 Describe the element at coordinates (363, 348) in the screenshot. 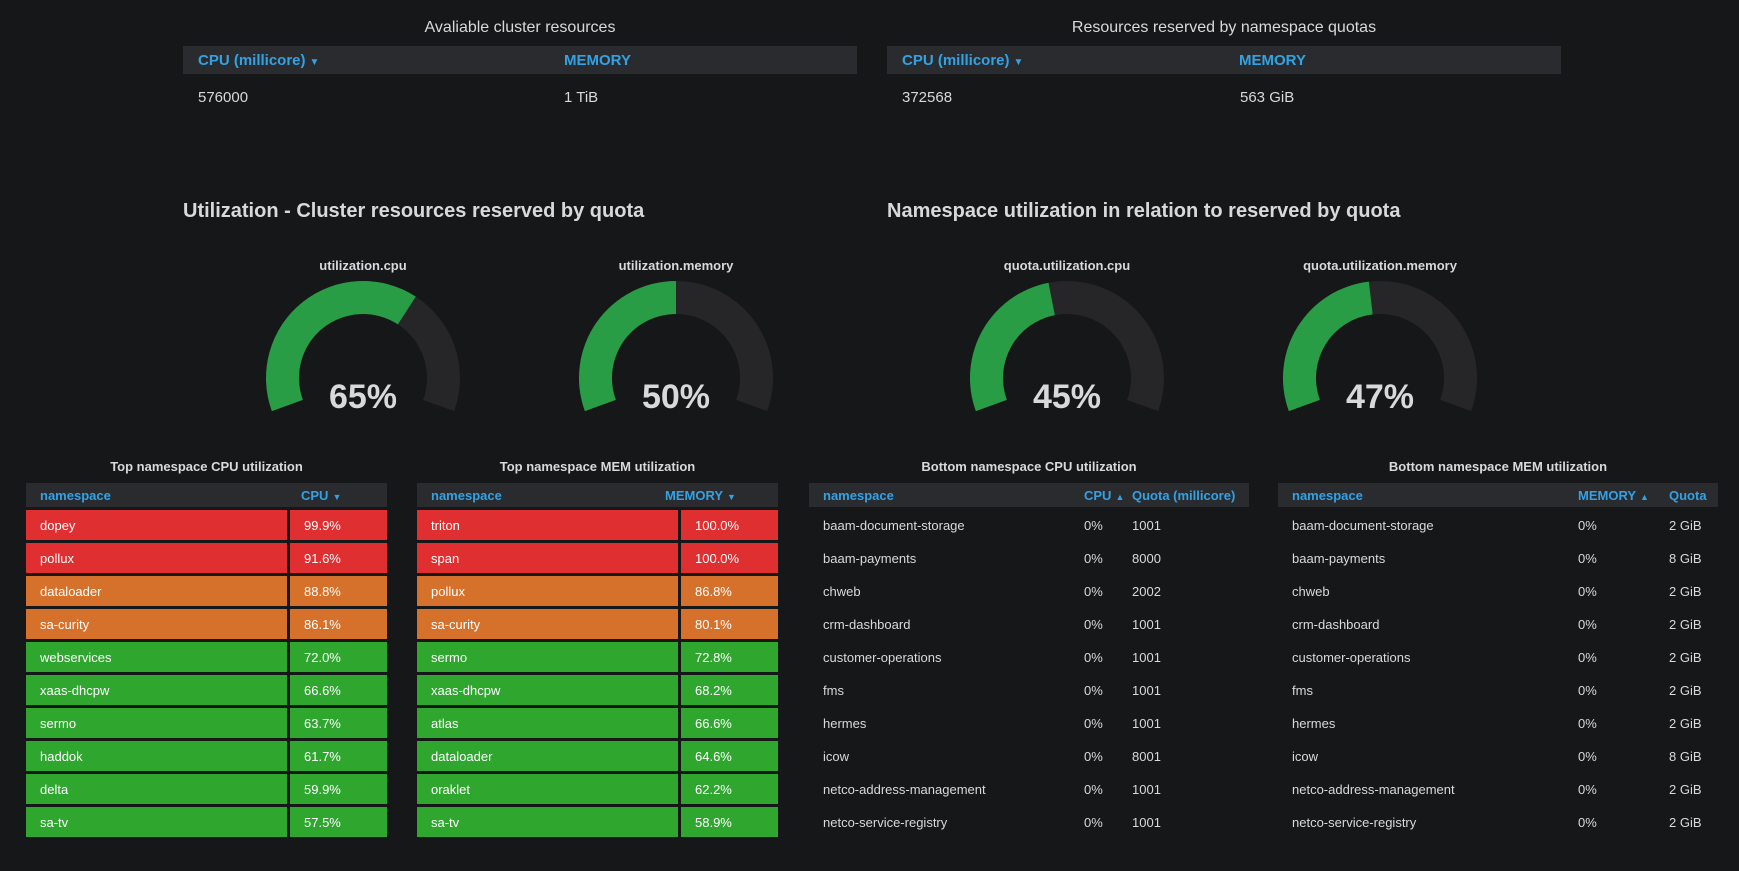

I see `gauge-utilization-cpu: utilization.cpu 65%` at that location.